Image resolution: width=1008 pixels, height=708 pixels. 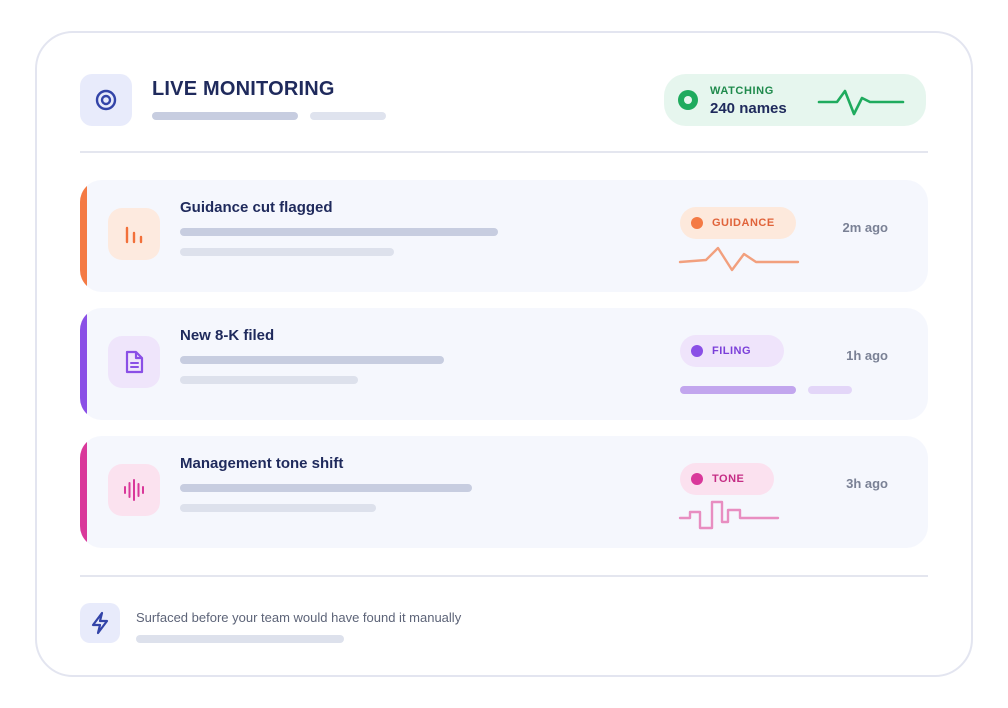 I want to click on tone-step-chart, so click(x=729, y=515).